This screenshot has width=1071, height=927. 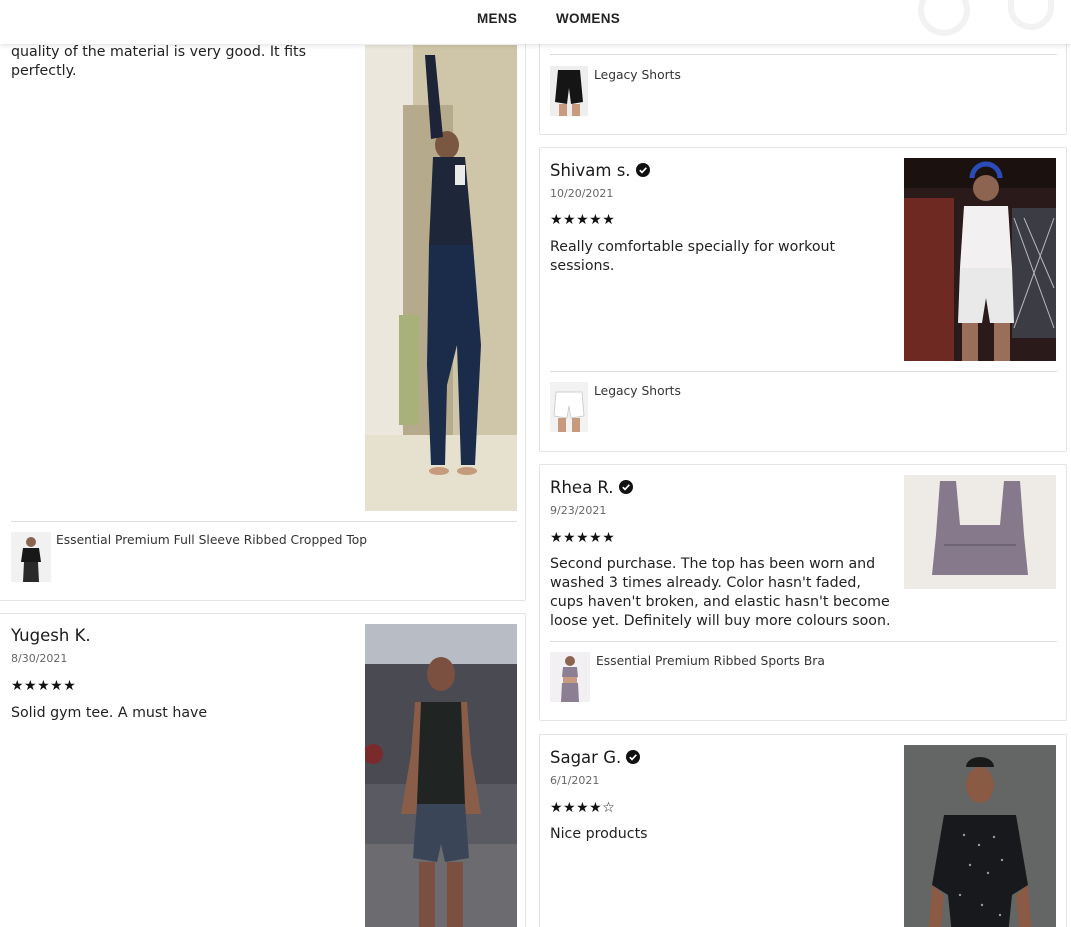 What do you see at coordinates (109, 713) in the screenshot?
I see `review-text: Solid gym tee. A must have` at bounding box center [109, 713].